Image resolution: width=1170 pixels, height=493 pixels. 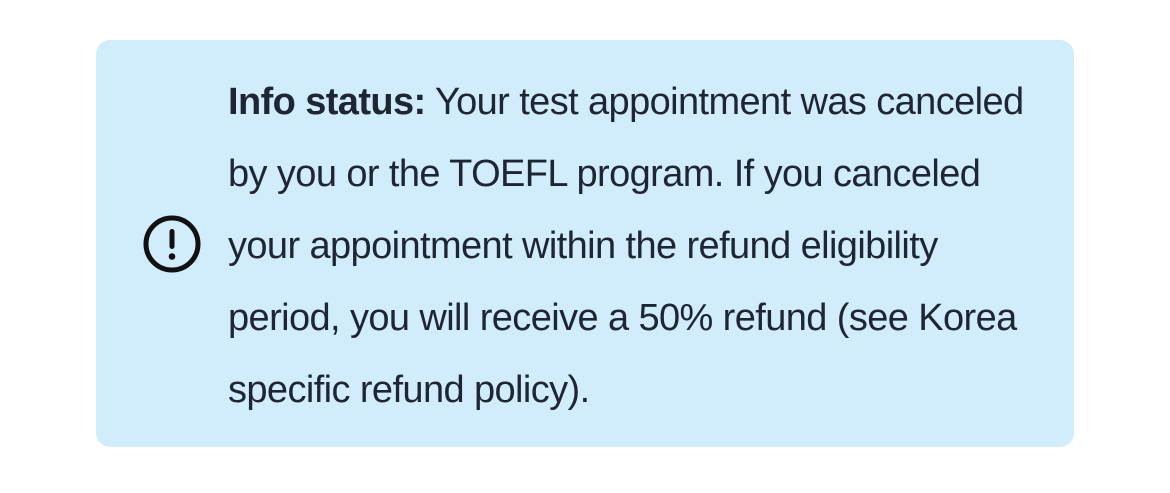 What do you see at coordinates (327, 102) in the screenshot?
I see `alert-label: Info status:` at bounding box center [327, 102].